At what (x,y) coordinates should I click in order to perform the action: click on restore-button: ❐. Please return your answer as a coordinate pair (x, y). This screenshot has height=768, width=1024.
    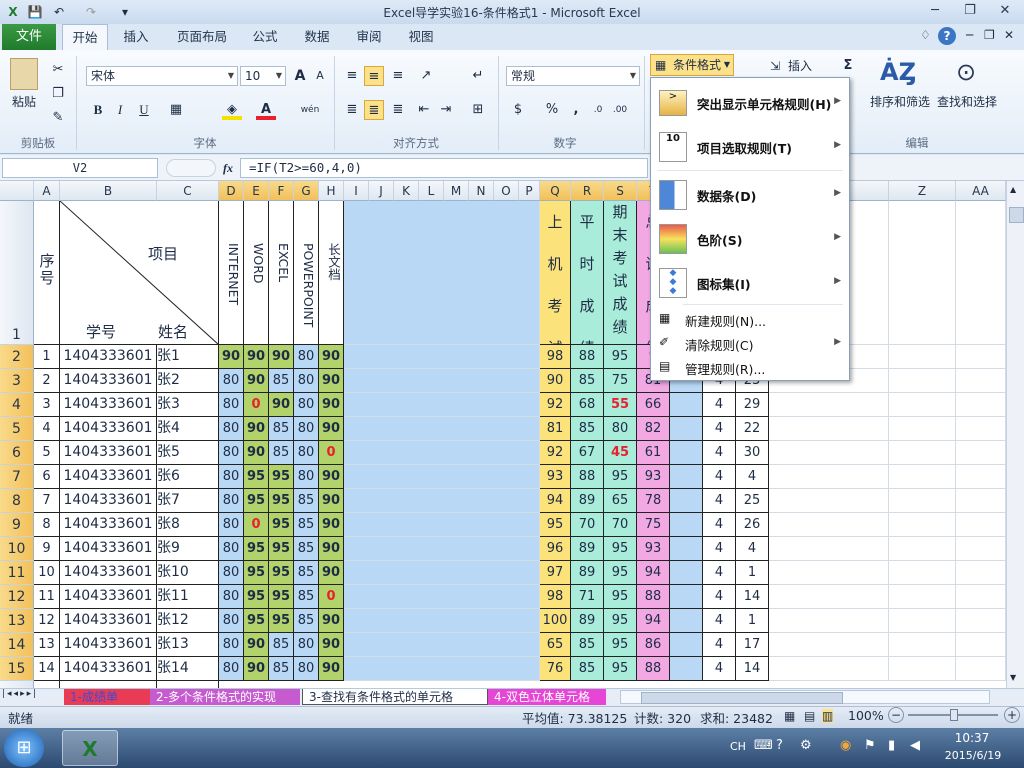
    Looking at the image, I should click on (970, 11).